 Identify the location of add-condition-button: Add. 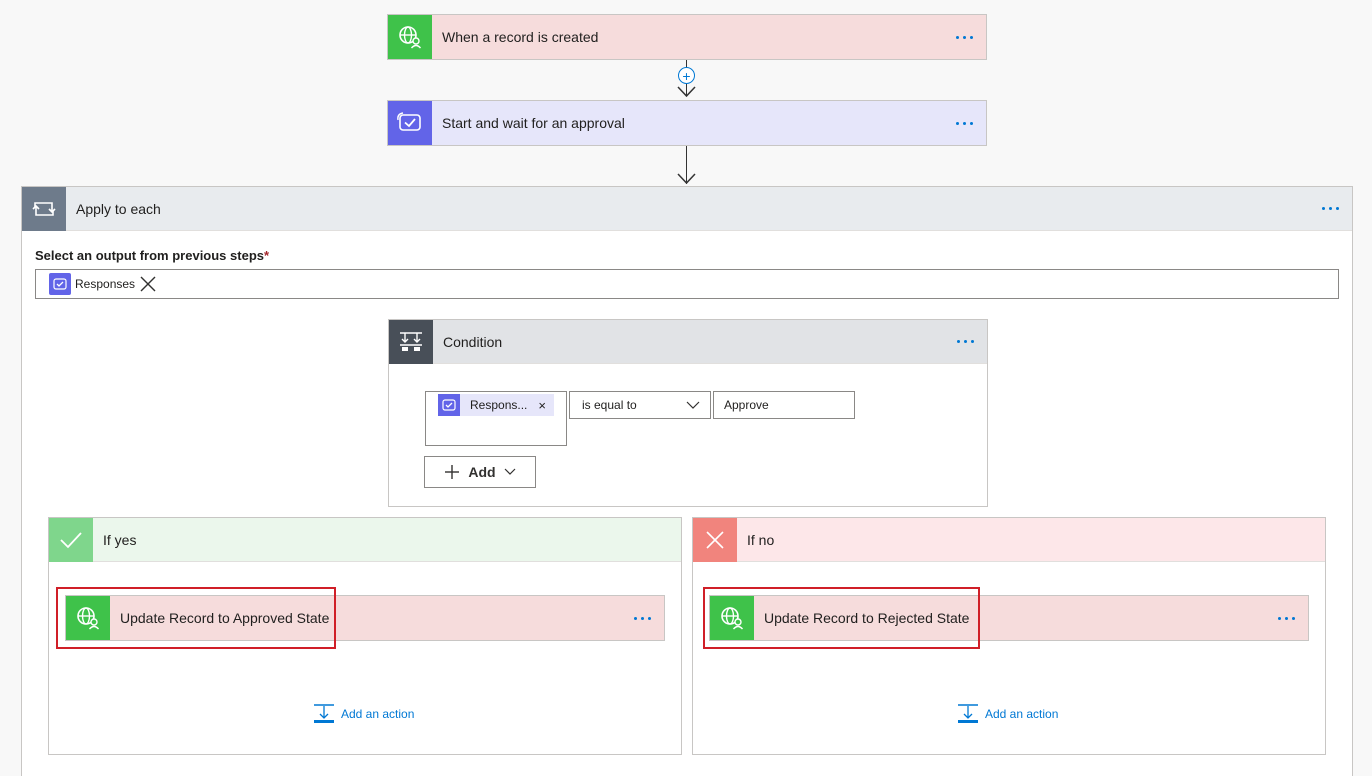
(480, 472).